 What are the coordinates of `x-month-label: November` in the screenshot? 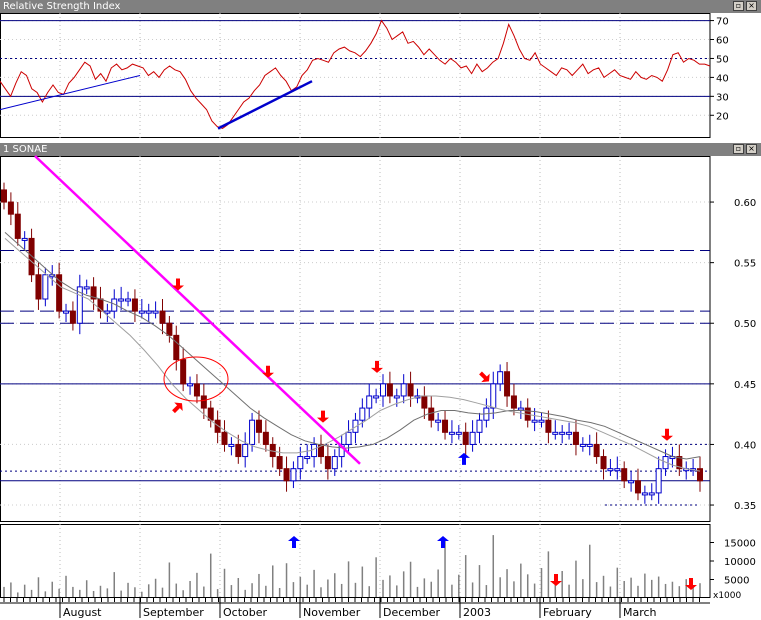 It's located at (332, 612).